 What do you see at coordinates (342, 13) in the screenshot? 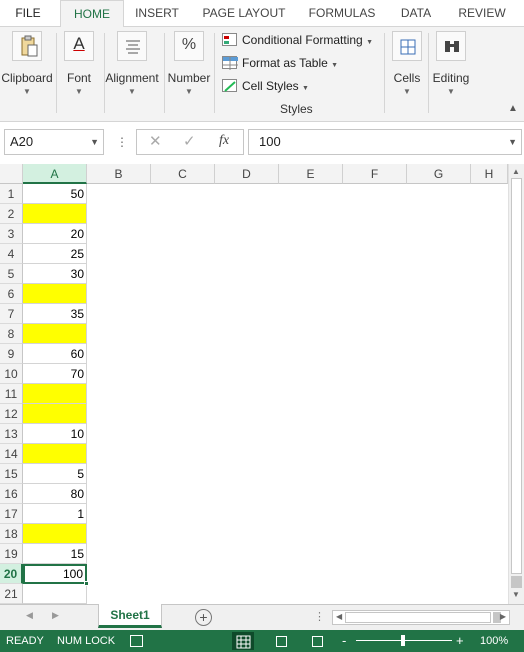
I see `tab-formulas: FORMULAS` at bounding box center [342, 13].